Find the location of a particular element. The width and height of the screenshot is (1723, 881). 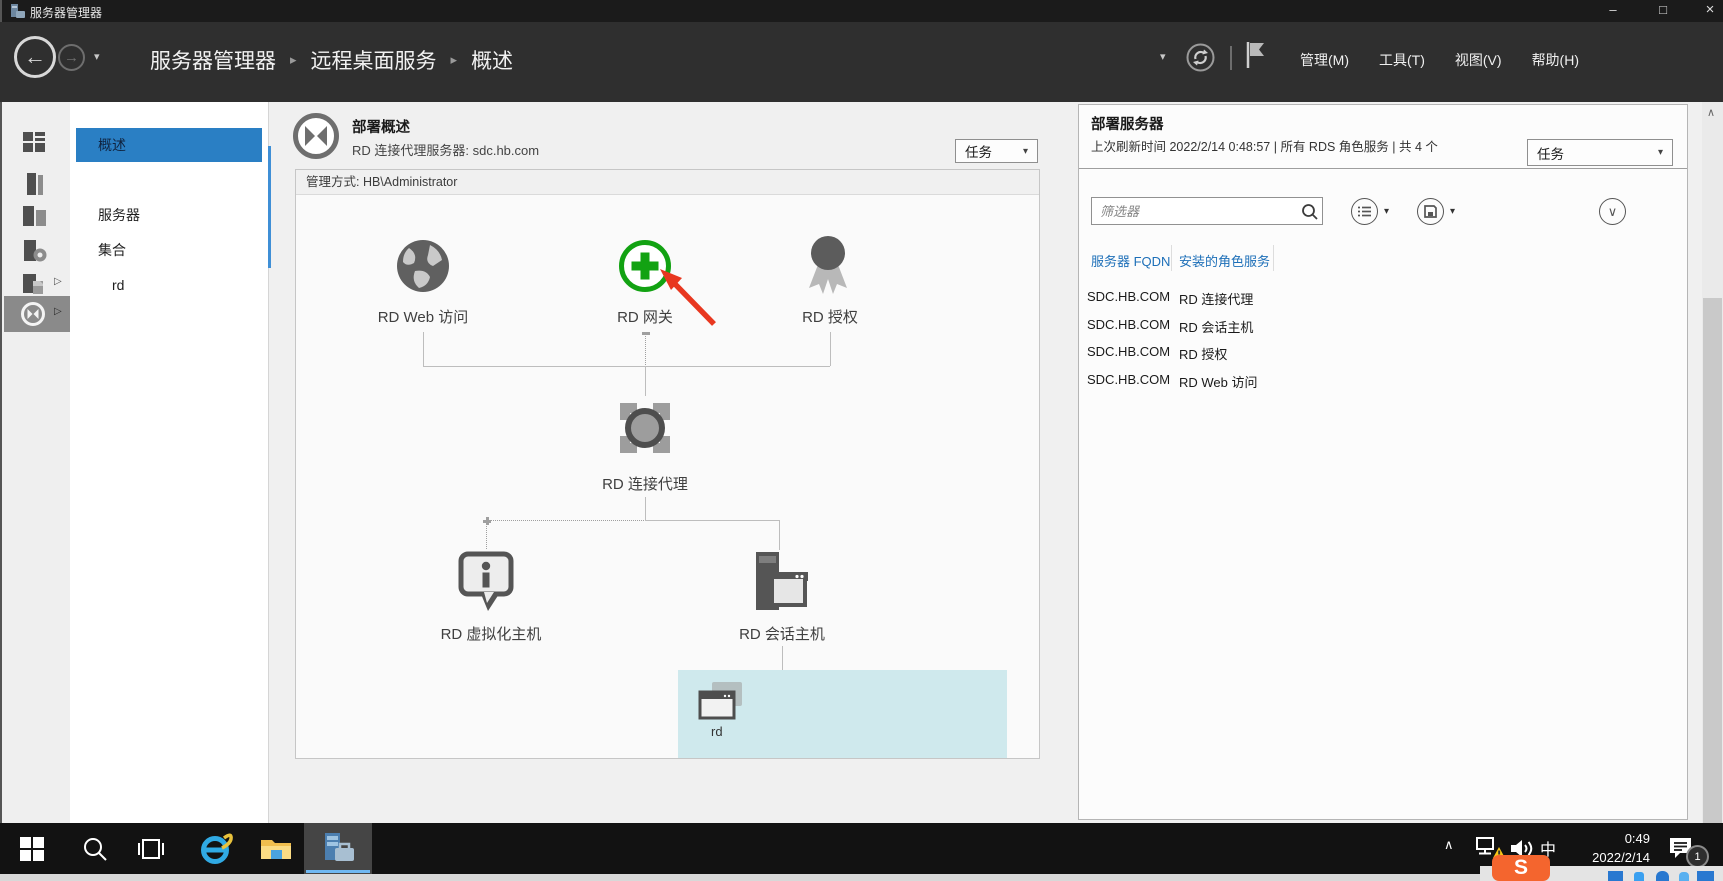

sidebar-item-rds: ▷ is located at coordinates (37, 314).